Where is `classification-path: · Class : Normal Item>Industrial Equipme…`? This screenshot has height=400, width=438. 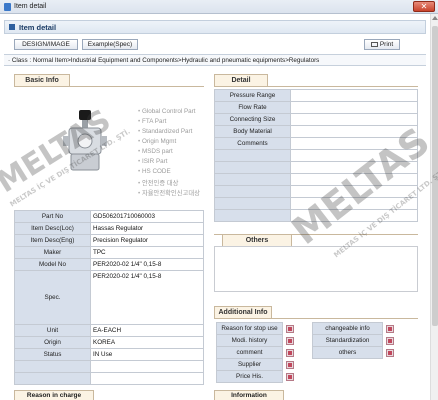
classification-path: · Class : Normal Item>Industrial Equipme… is located at coordinates (215, 60).